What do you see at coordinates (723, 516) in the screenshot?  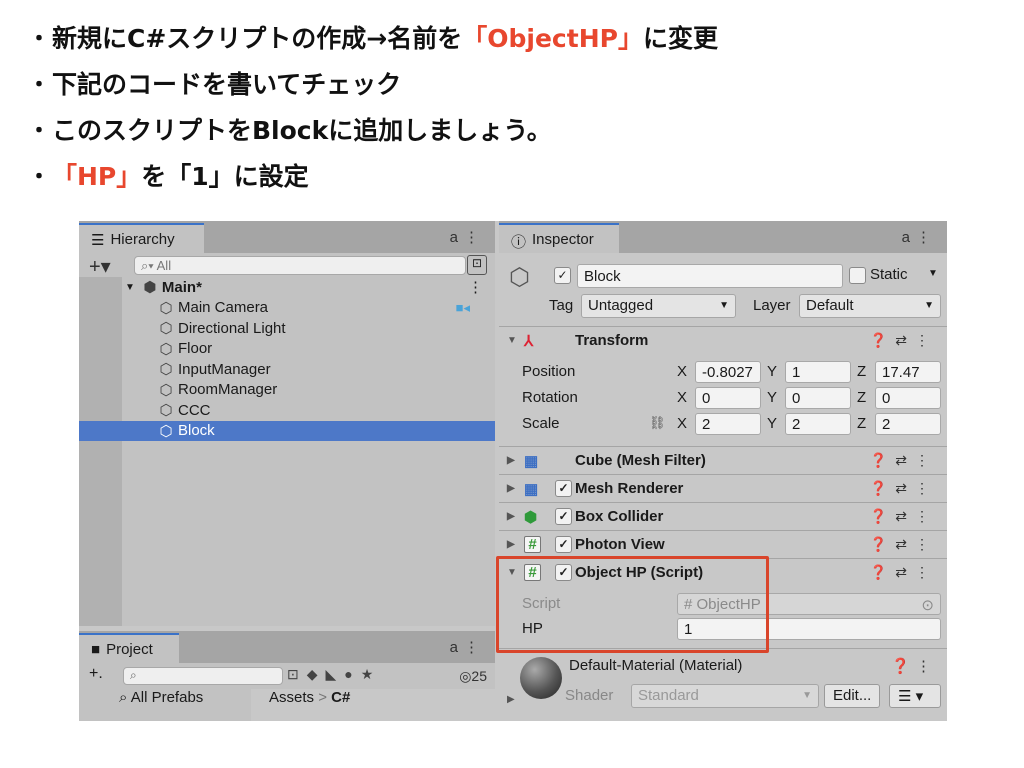 I see `box-collider-header: ▶ ⬢ ✓ Box Collider ❓⇄⋮` at bounding box center [723, 516].